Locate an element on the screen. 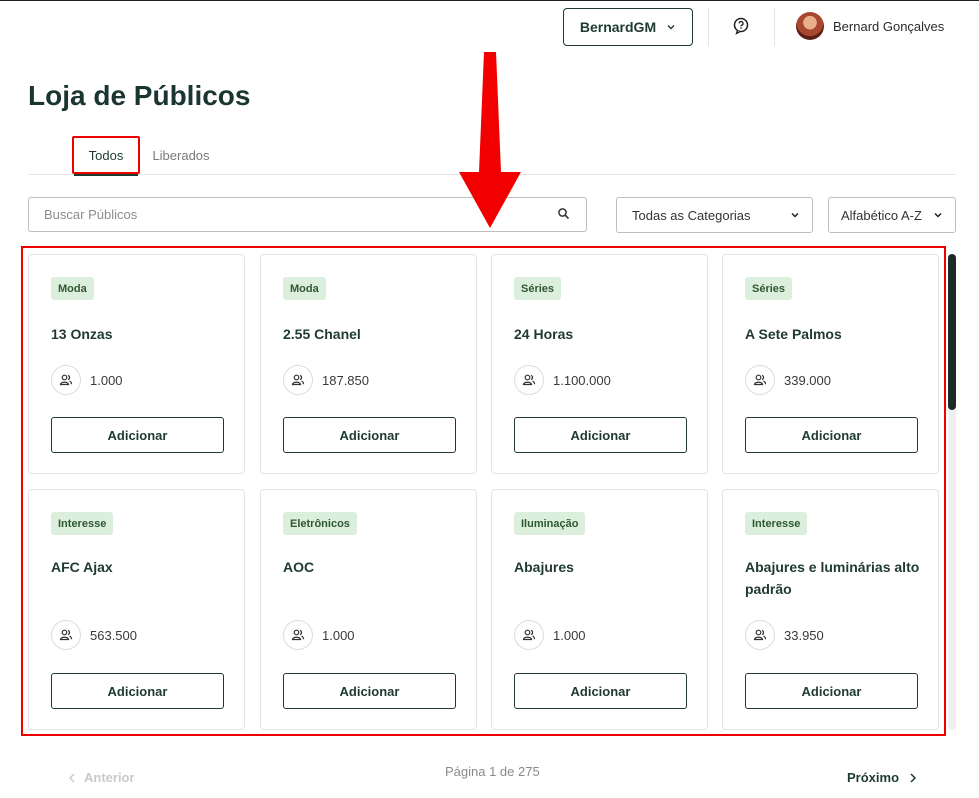  audience-name: 13 Onzas is located at coordinates (82, 334).